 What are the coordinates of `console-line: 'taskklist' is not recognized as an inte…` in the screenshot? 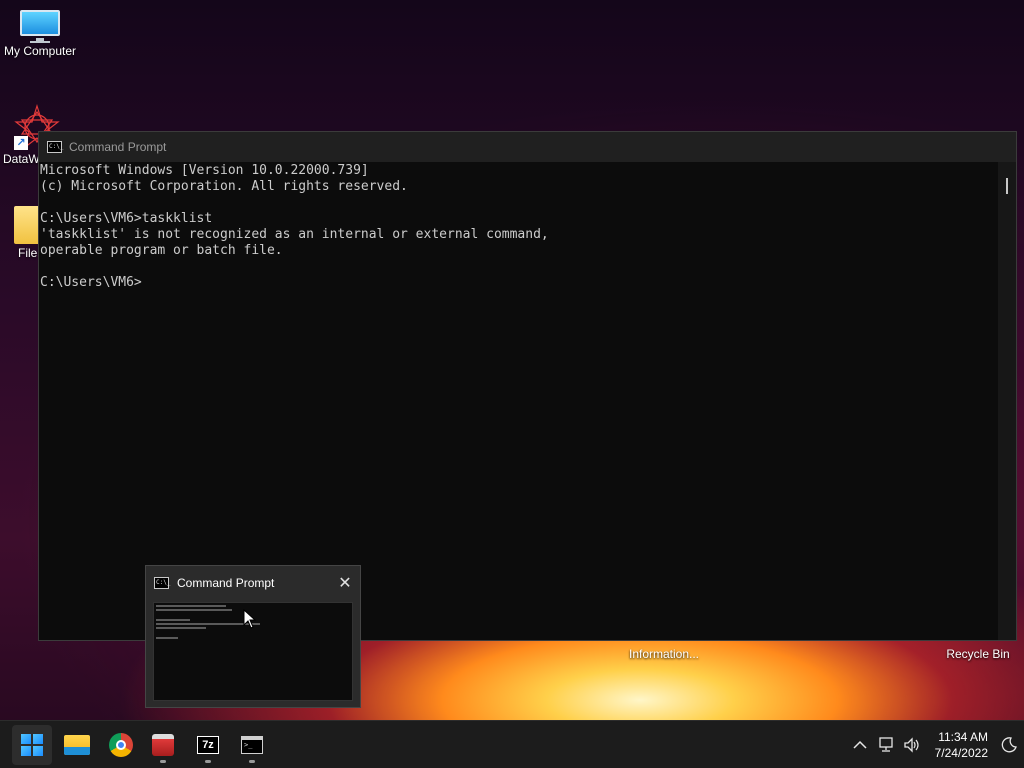 It's located at (294, 234).